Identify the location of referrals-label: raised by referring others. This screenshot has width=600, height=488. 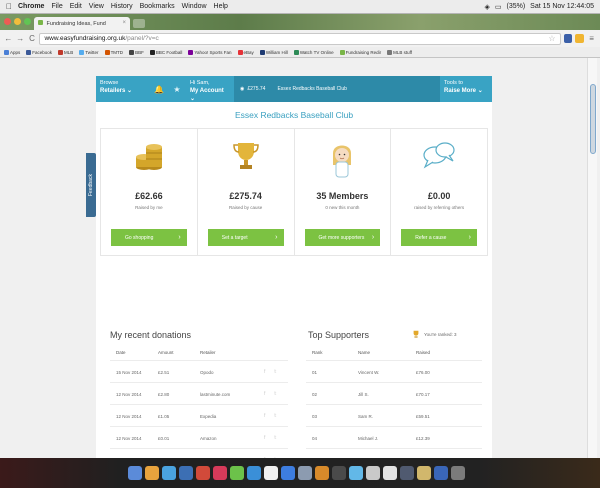
(439, 207).